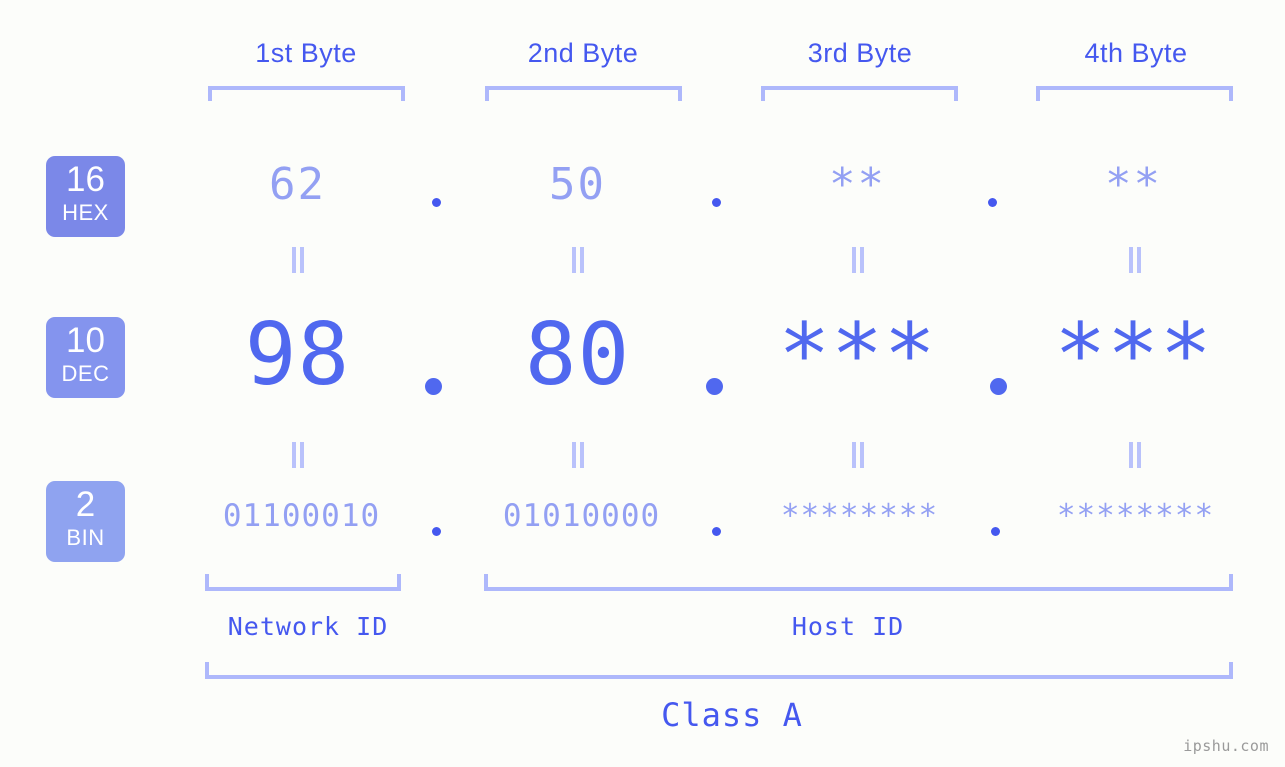  I want to click on dec-byte-4: ***, so click(1133, 355).